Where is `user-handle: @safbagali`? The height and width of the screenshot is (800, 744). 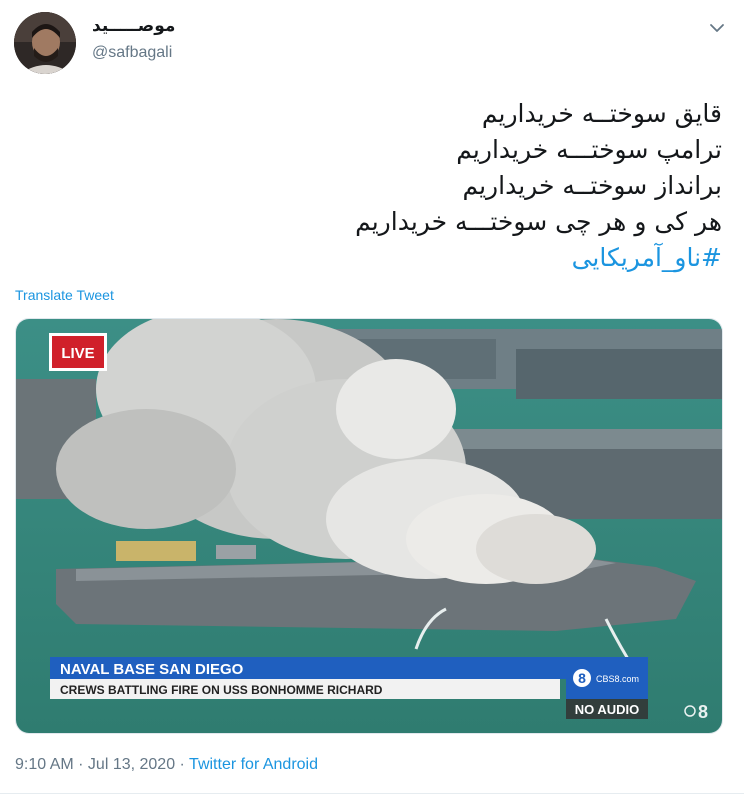 user-handle: @safbagali is located at coordinates (132, 53).